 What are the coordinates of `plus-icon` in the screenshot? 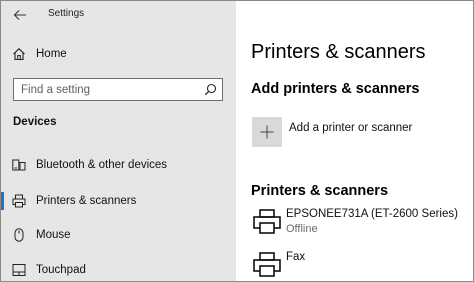 It's located at (267, 132).